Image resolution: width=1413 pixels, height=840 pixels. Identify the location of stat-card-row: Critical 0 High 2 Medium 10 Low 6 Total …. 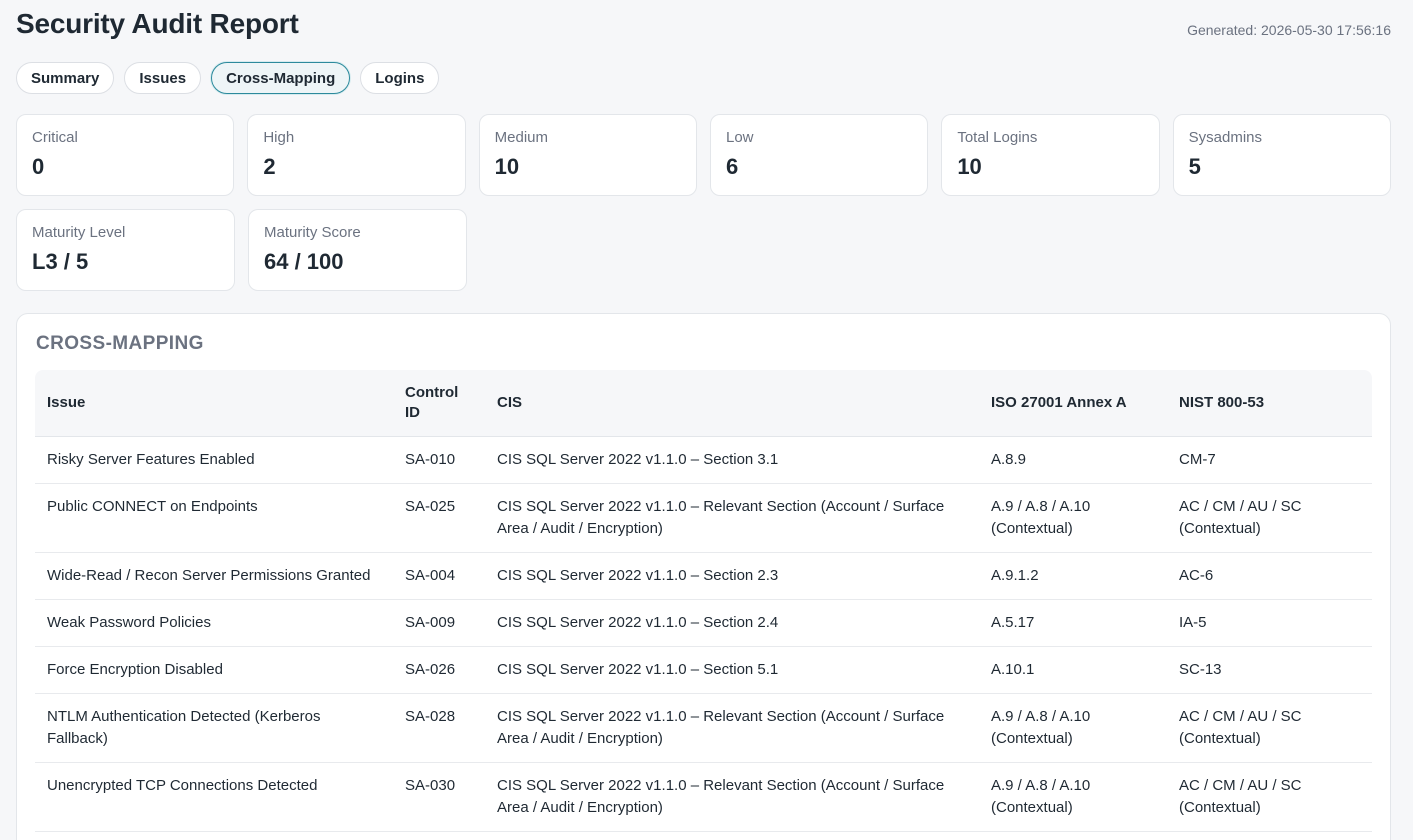
(703, 155).